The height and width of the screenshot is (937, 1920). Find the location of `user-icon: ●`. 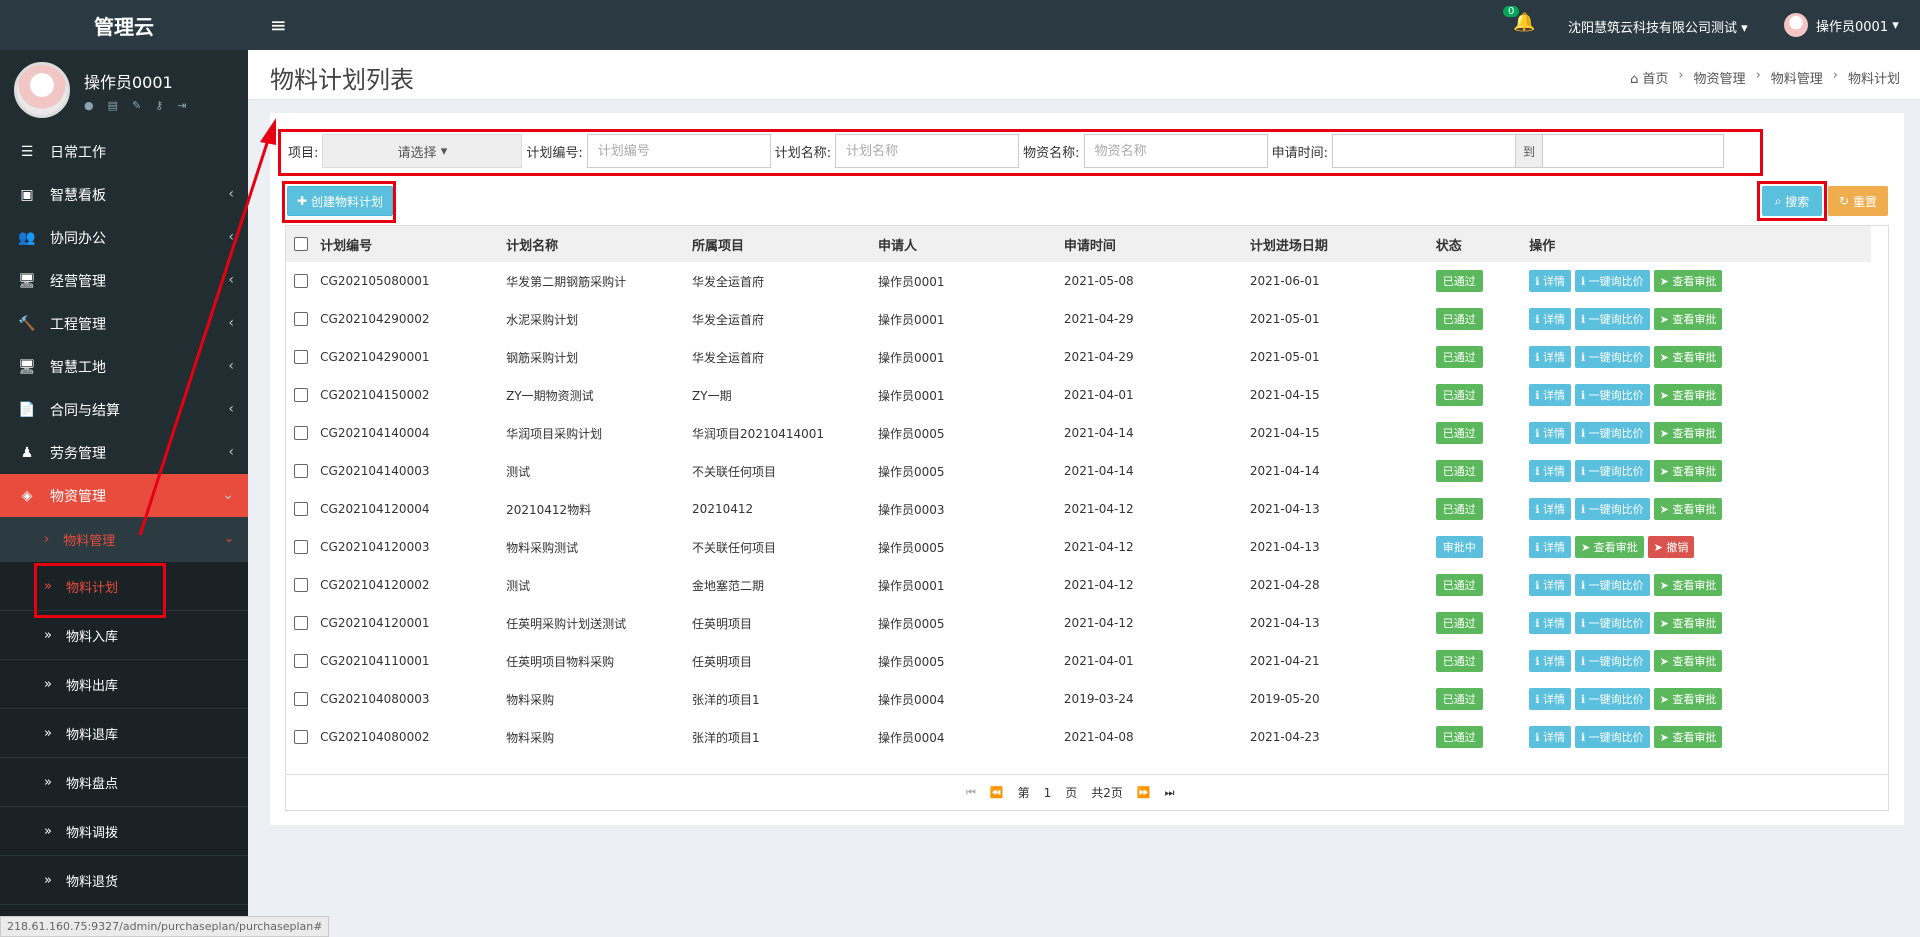

user-icon: ● is located at coordinates (89, 105).